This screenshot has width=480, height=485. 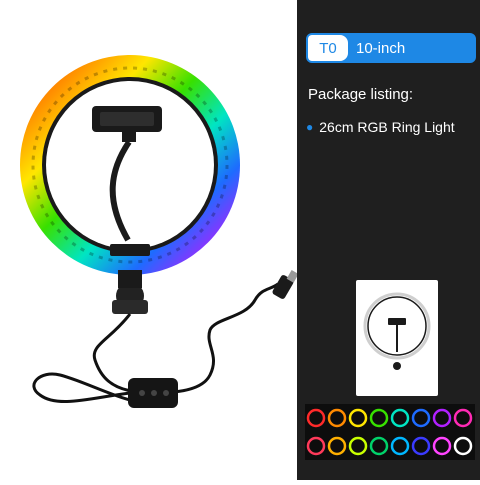 I want to click on color-rings, so click(x=389, y=432).